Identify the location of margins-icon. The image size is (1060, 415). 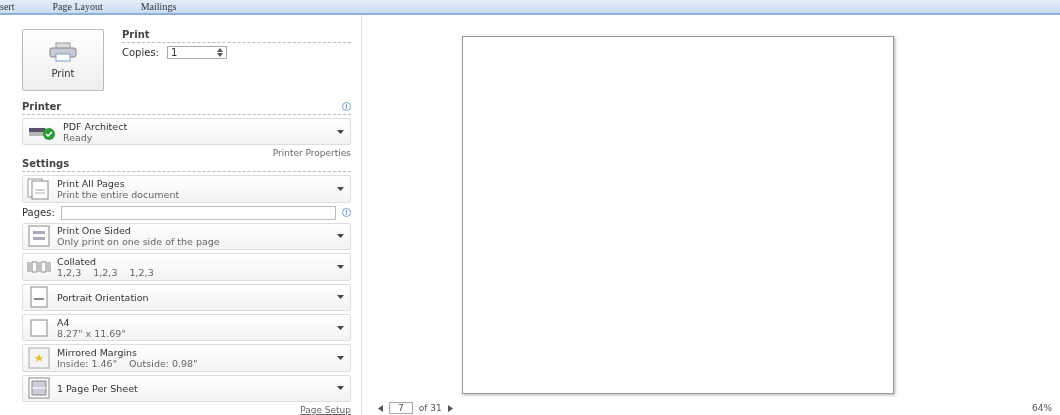
(39, 357).